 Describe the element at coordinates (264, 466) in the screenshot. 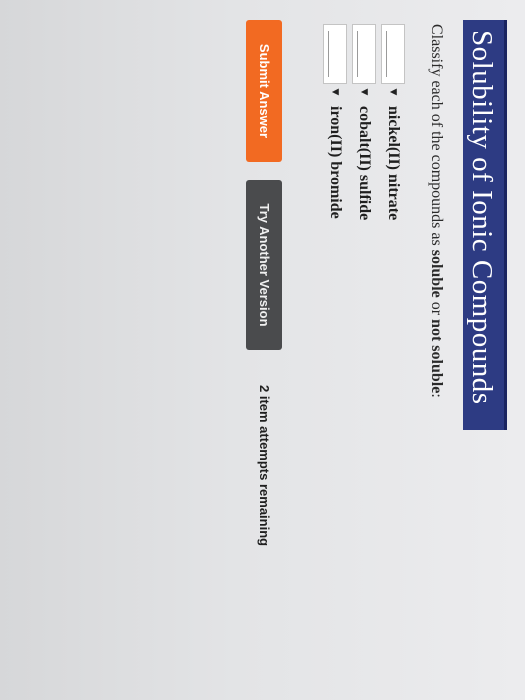

I see `attempts-remaining: 2 item attempts remaining` at that location.